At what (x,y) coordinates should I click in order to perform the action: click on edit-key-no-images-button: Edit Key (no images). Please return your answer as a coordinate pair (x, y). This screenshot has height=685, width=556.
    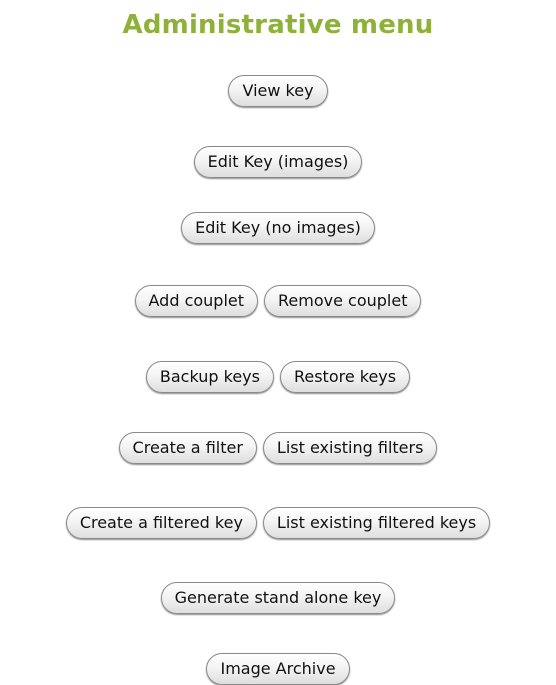
    Looking at the image, I should click on (278, 228).